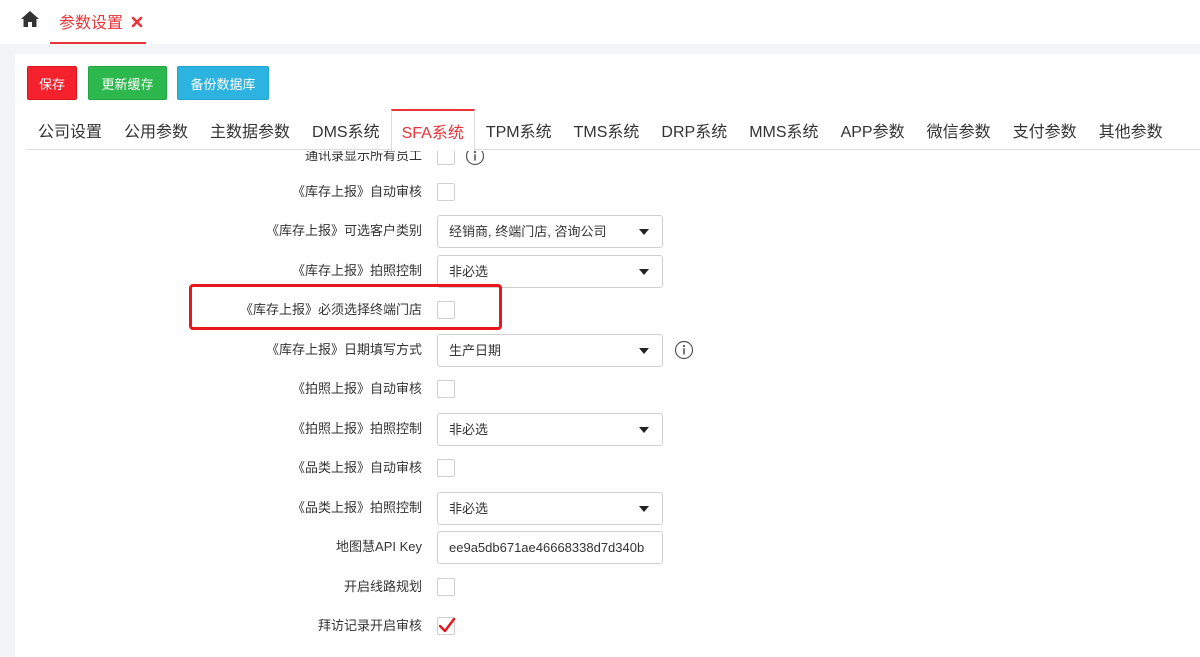 Image resolution: width=1200 pixels, height=657 pixels. Describe the element at coordinates (1131, 129) in the screenshot. I see `tab-other-params: 其他参数` at that location.